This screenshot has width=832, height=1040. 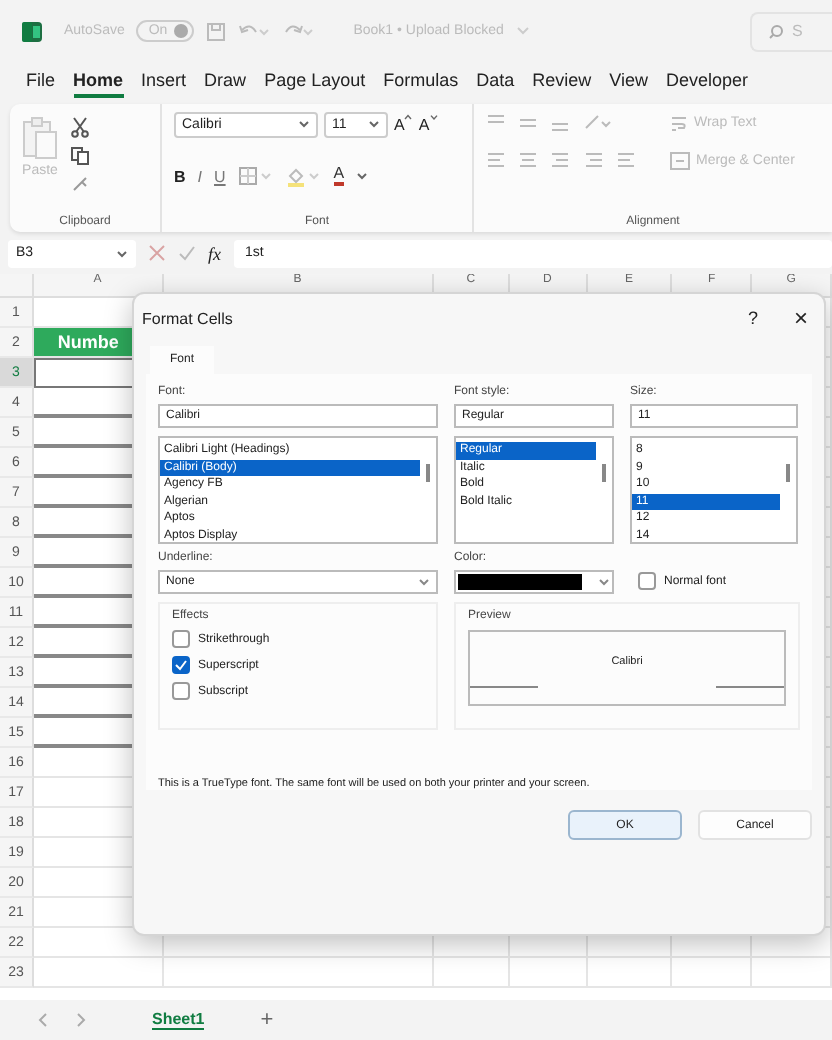 What do you see at coordinates (225, 83) in the screenshot?
I see `menu-tab: Draw` at bounding box center [225, 83].